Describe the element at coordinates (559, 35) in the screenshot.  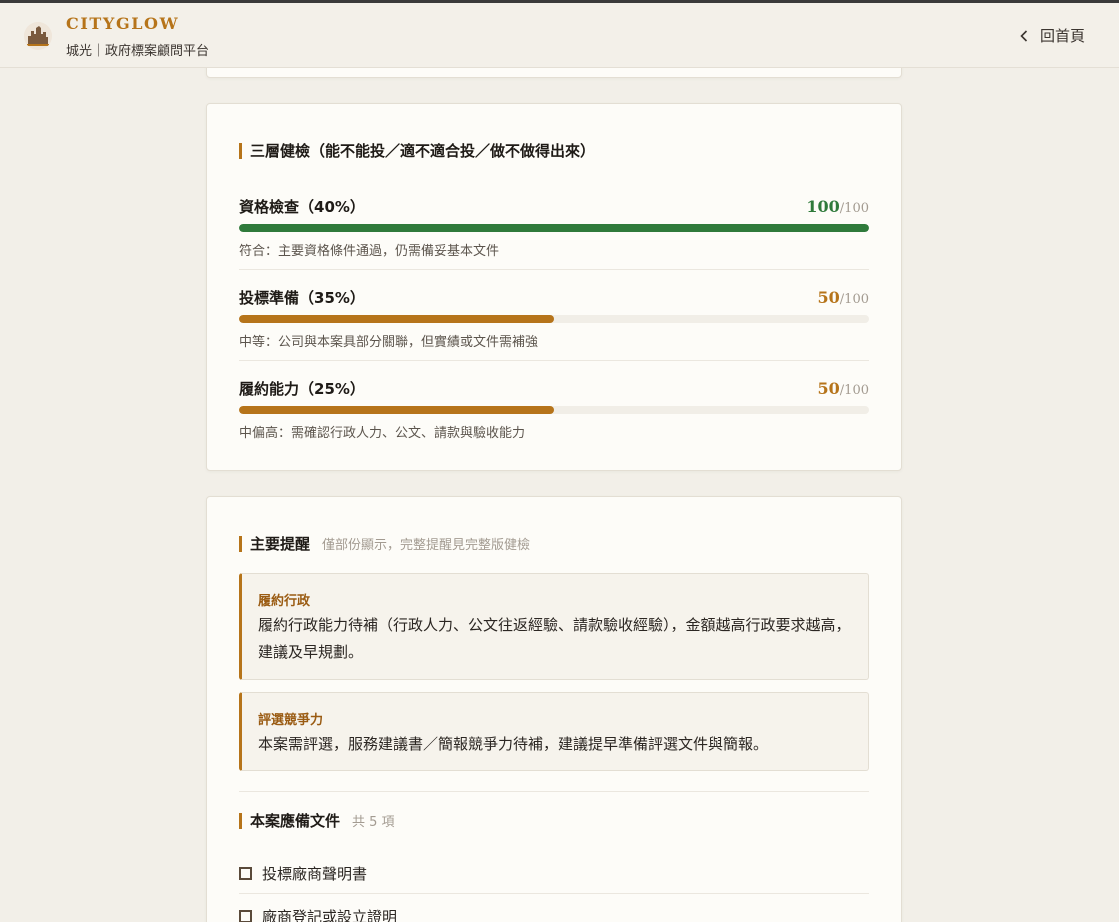
I see `app-header: CITYGLOW 城光｜政府標案顧問平台 回首頁` at that location.